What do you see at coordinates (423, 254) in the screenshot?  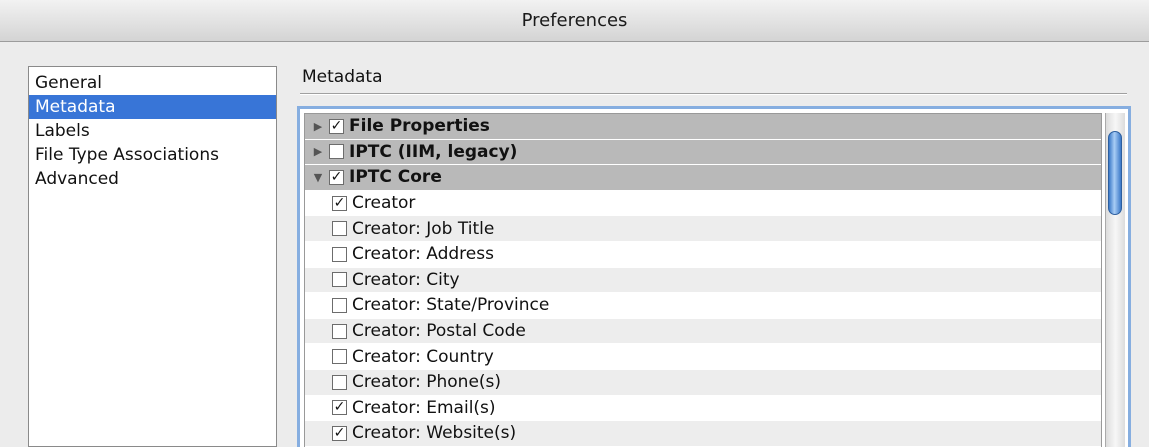 I see `item-label: Creator: Address` at bounding box center [423, 254].